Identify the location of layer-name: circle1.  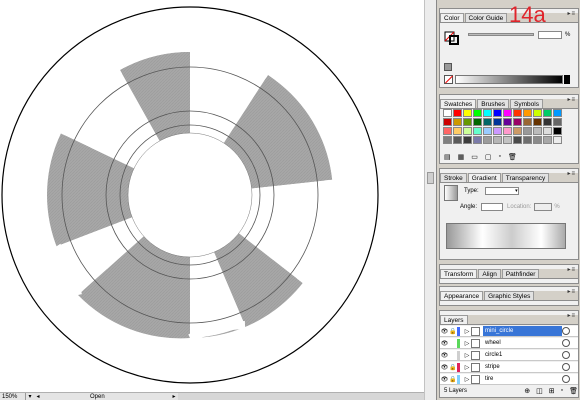
(522, 355).